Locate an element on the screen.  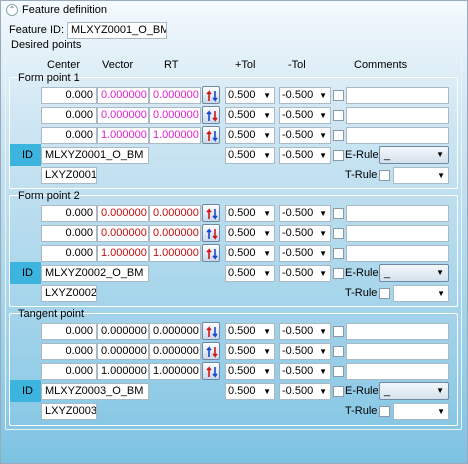
id-field: MLXYZ0002_O_BM is located at coordinates (95, 273).